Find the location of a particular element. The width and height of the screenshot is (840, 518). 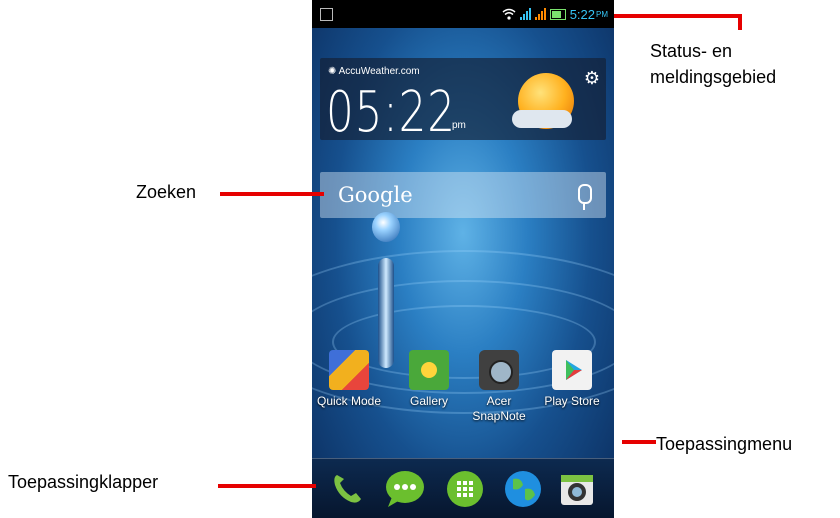

gallery-icon is located at coordinates (429, 370).